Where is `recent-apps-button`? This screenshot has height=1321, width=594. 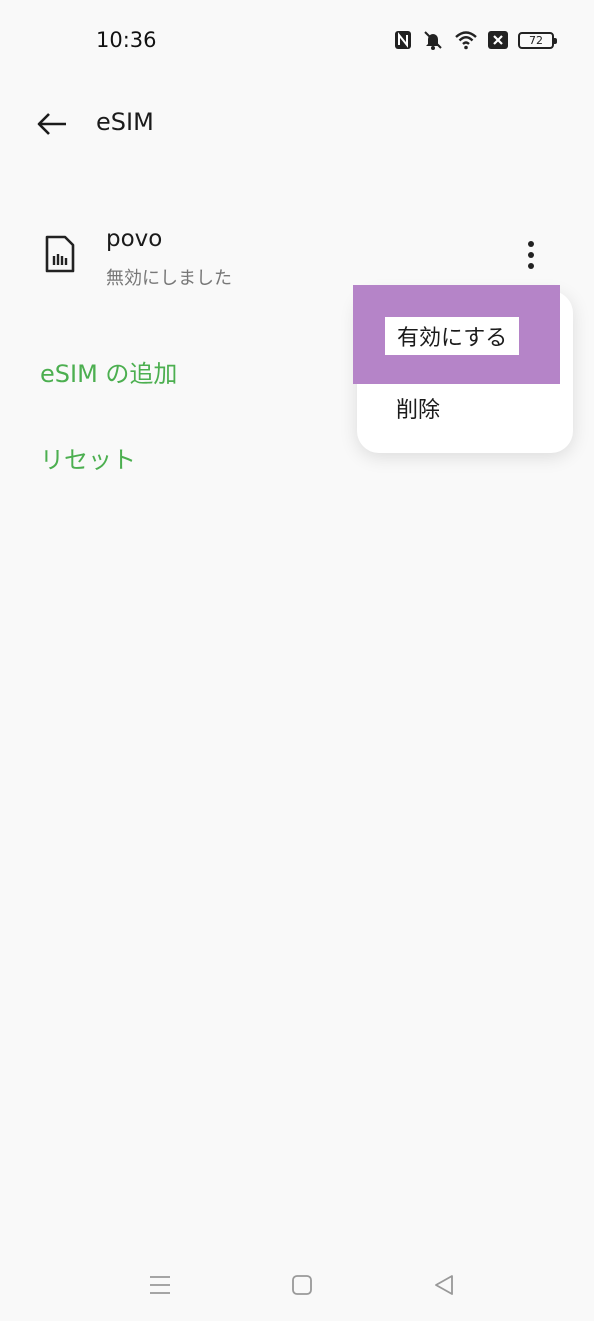 recent-apps-button is located at coordinates (160, 1285).